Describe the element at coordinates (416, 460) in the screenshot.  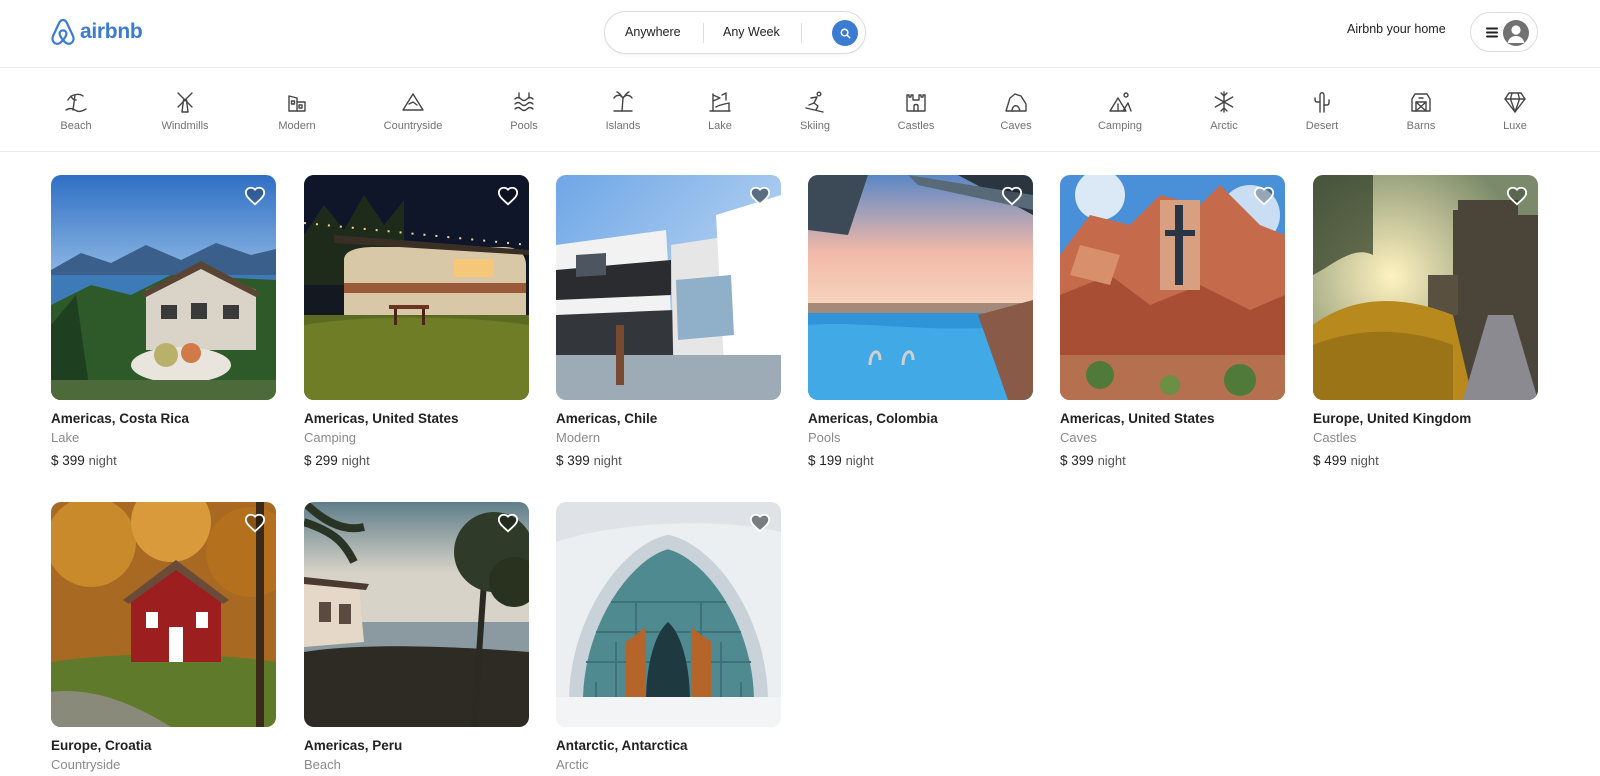
I see `listing-price-line: $ 299 night` at that location.